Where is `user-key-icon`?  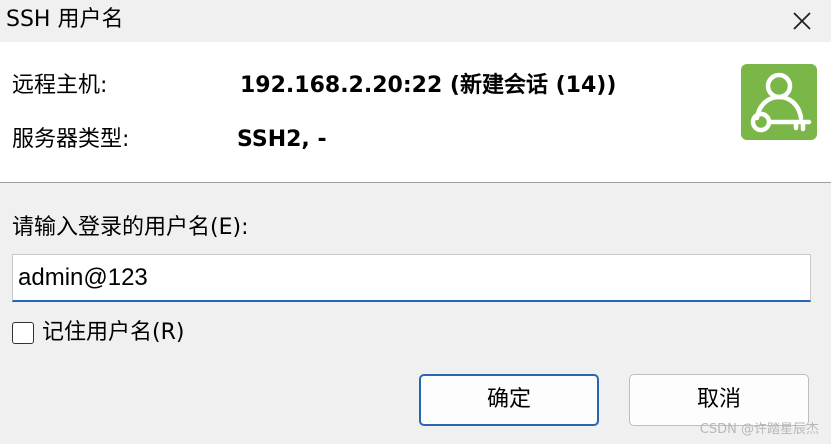
user-key-icon is located at coordinates (781, 102).